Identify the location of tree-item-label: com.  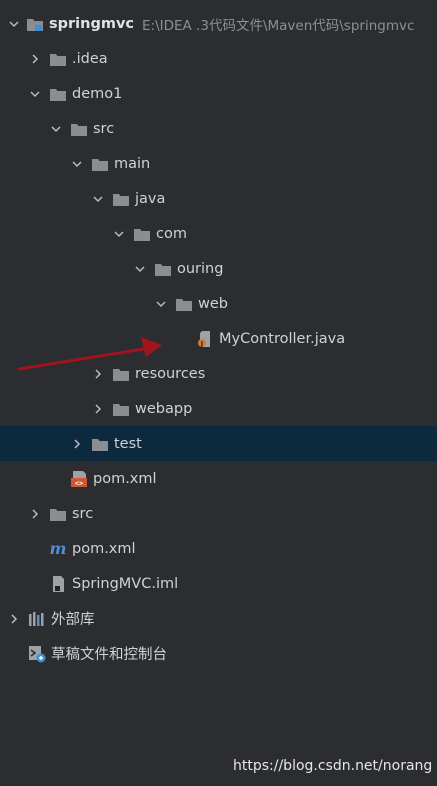
(171, 233).